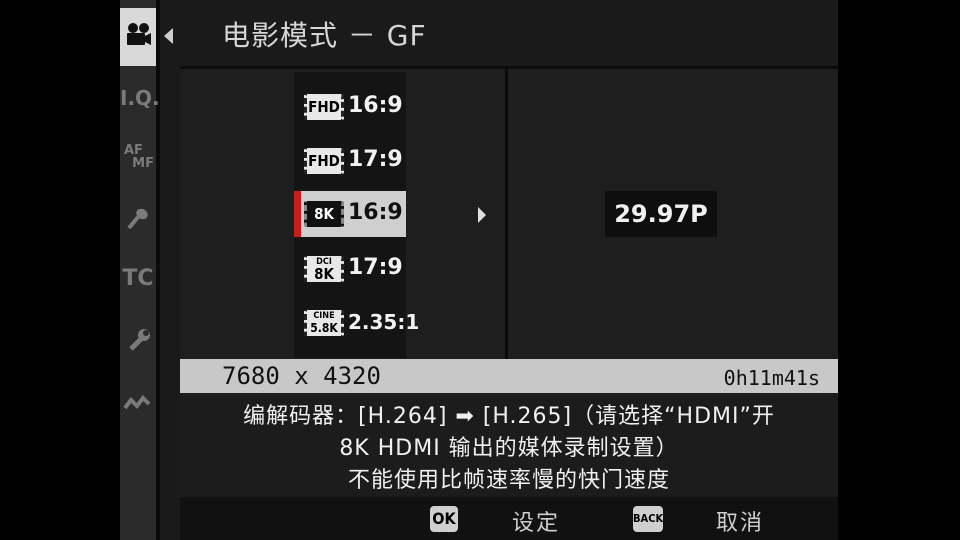 The height and width of the screenshot is (540, 960). I want to click on connection-icon-svg, so click(137, 402).